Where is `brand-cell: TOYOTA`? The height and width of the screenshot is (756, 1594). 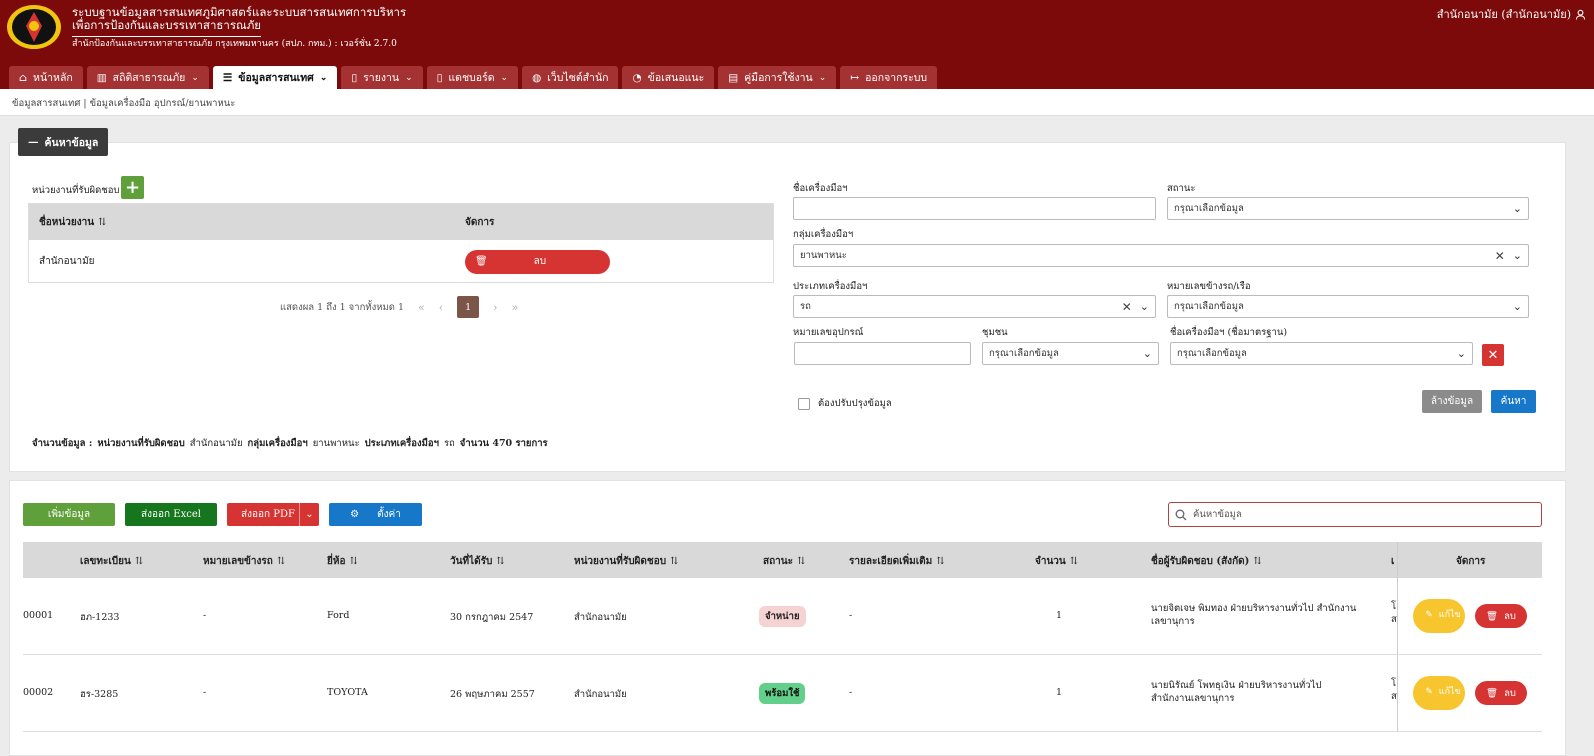 brand-cell: TOYOTA is located at coordinates (347, 692).